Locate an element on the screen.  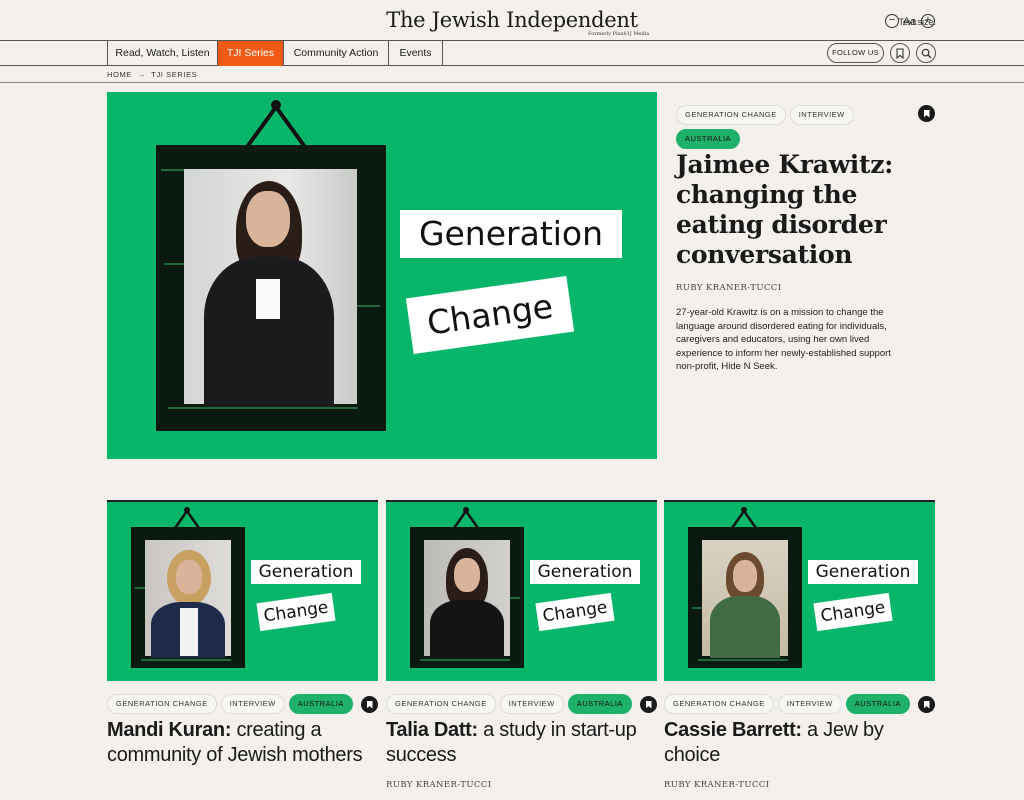
nav-item-tji-series: TJI Series is located at coordinates (250, 53).